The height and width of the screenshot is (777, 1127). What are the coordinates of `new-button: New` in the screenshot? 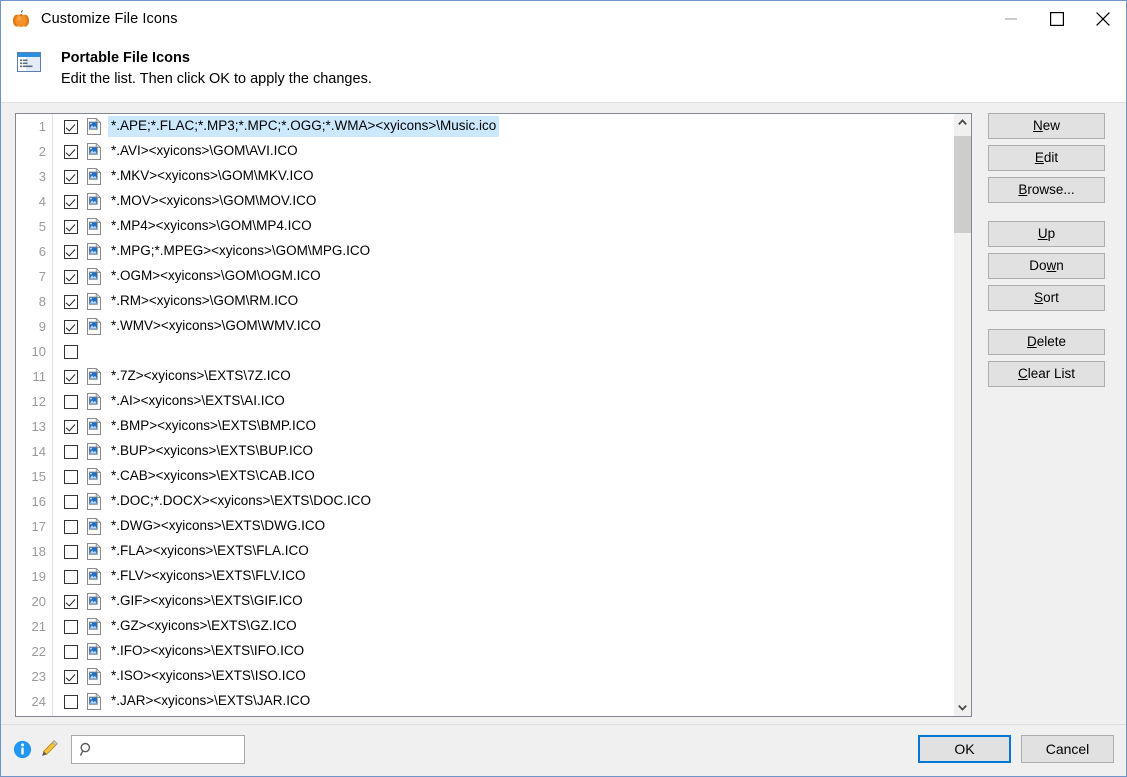 It's located at (1046, 126).